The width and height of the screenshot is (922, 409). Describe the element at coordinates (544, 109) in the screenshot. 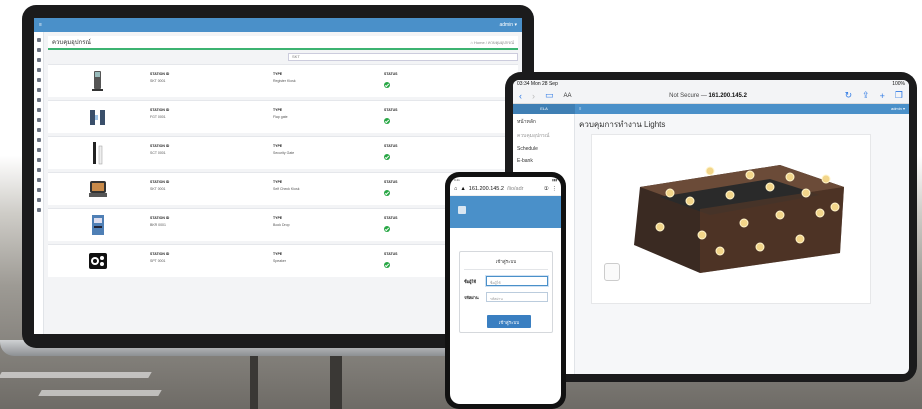

I see `app-brand: ELA` at that location.